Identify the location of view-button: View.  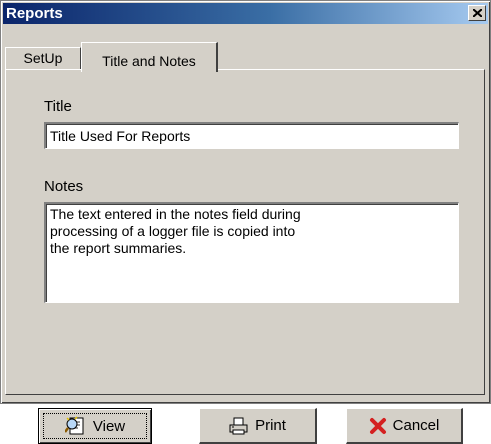
(95, 426).